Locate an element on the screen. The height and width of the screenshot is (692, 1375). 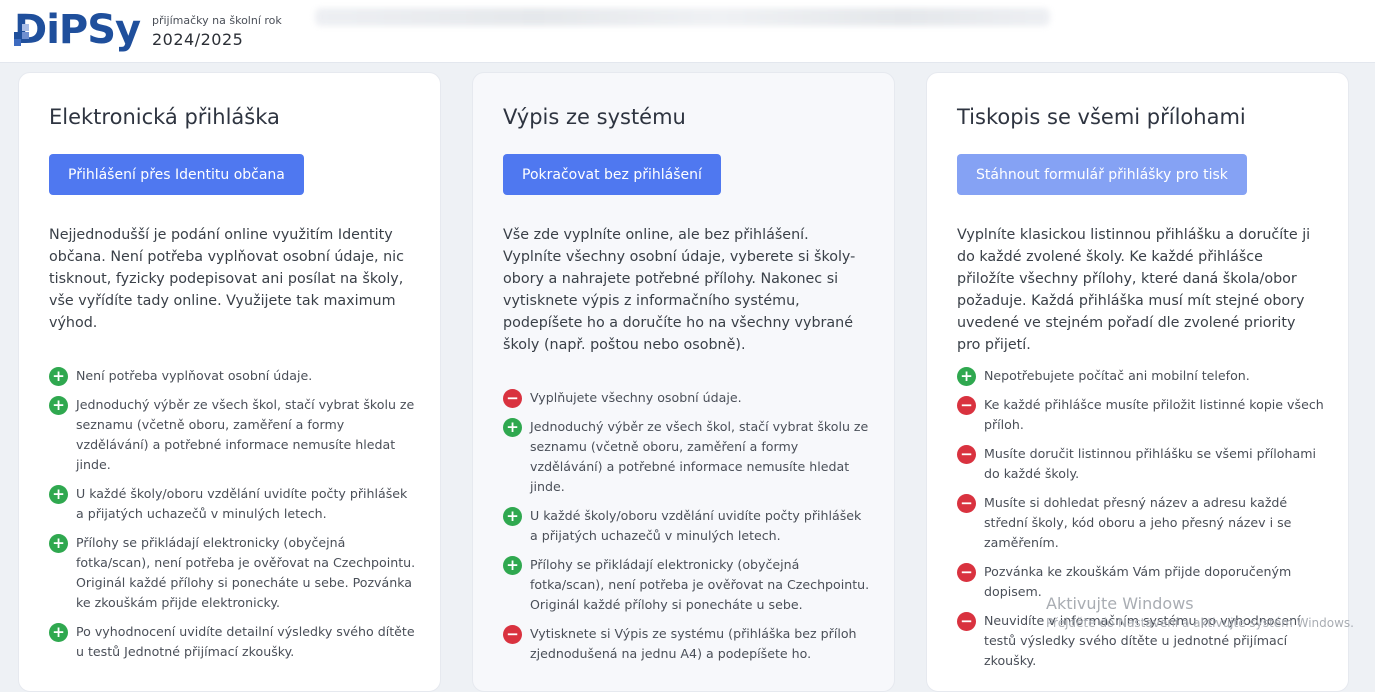
list-item: − Vyplňujete všechny osobní údaje. is located at coordinates (688, 398).